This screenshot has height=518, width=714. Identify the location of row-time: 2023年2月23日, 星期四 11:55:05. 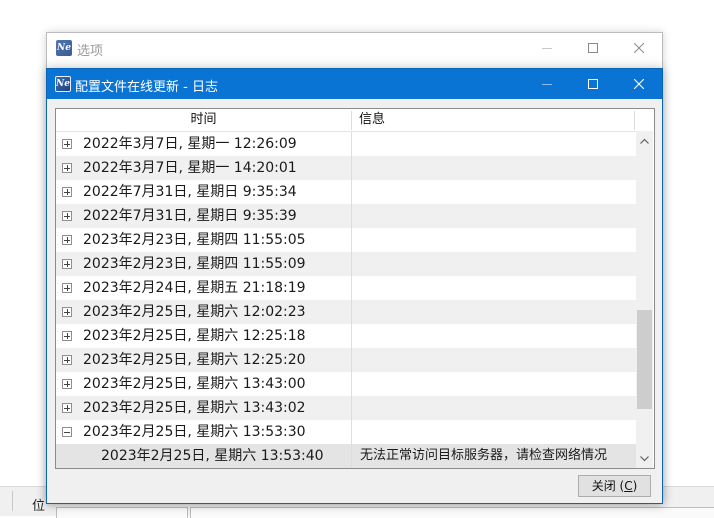
(194, 240).